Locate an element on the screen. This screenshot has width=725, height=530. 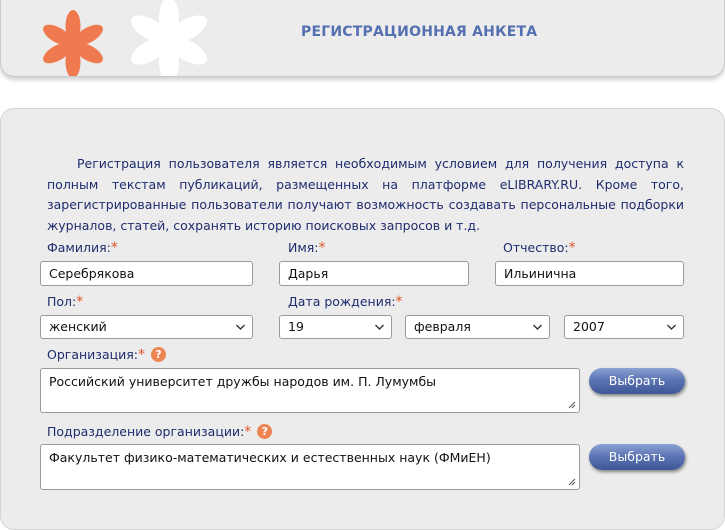
gender-label: Пол:* is located at coordinates (65, 302).